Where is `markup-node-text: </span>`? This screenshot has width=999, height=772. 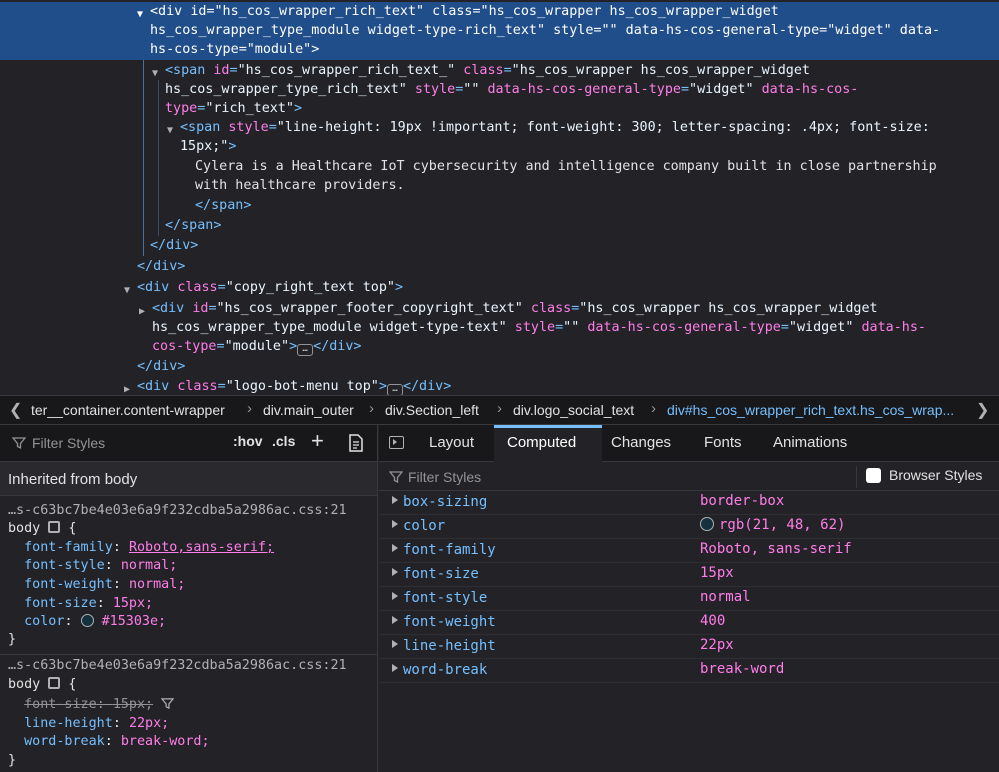
markup-node-text: </span> is located at coordinates (223, 205).